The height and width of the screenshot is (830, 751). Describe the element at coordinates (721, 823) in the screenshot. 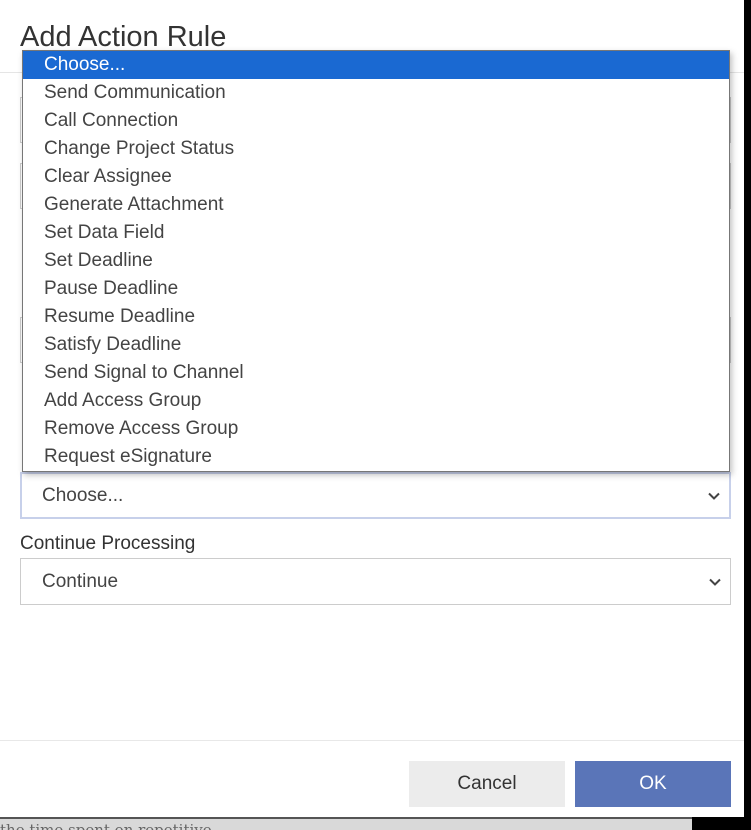

I see `background-edge` at that location.